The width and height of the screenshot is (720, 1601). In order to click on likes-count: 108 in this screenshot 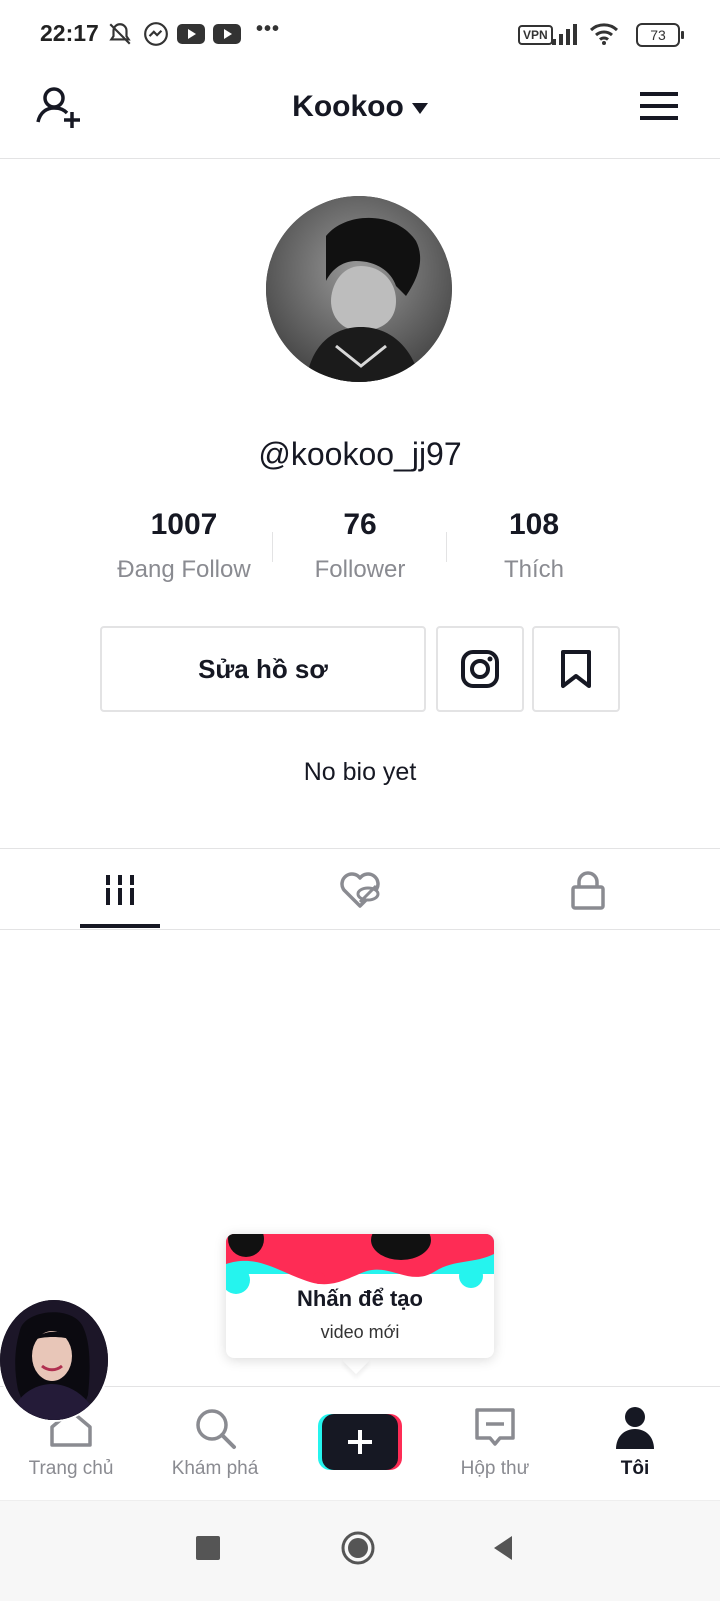, I will do `click(534, 524)`.